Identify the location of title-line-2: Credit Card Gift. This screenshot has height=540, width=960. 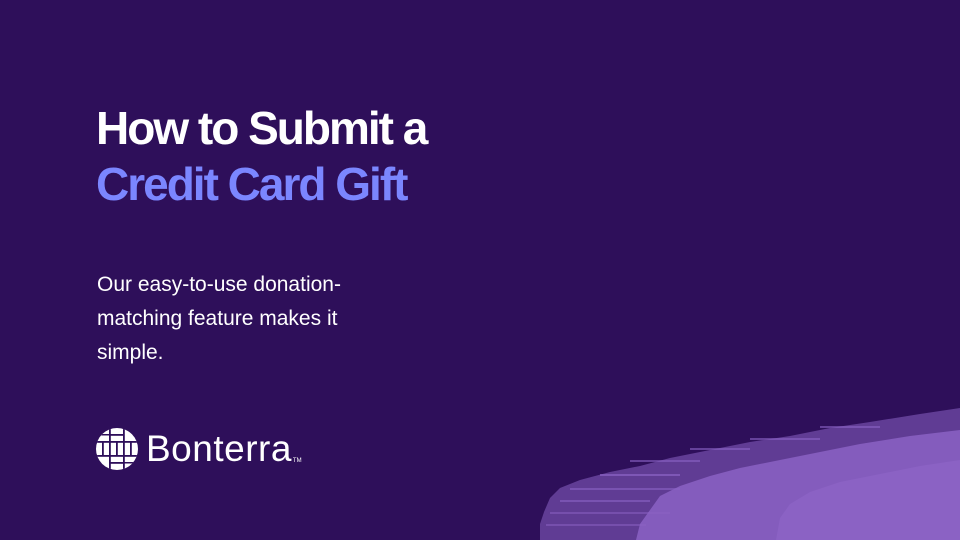
(252, 184).